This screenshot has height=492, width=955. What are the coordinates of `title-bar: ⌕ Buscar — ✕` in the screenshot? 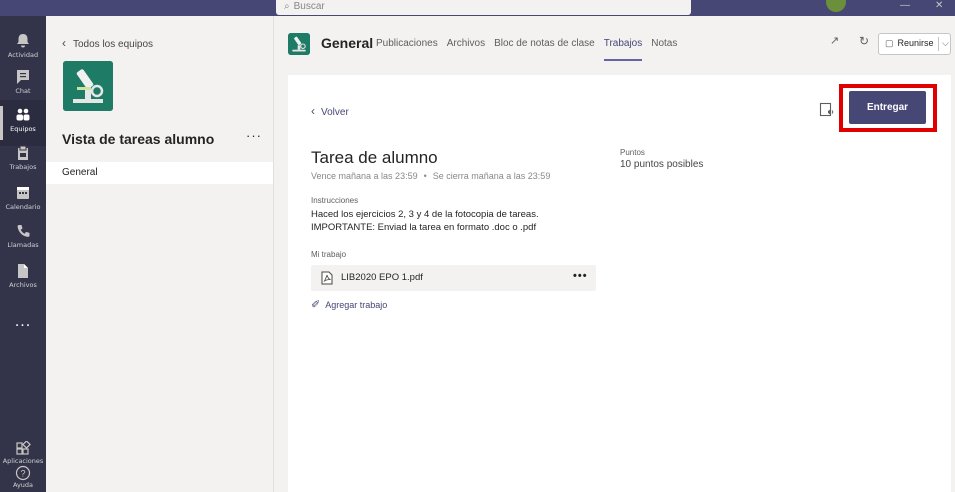 It's located at (477, 8).